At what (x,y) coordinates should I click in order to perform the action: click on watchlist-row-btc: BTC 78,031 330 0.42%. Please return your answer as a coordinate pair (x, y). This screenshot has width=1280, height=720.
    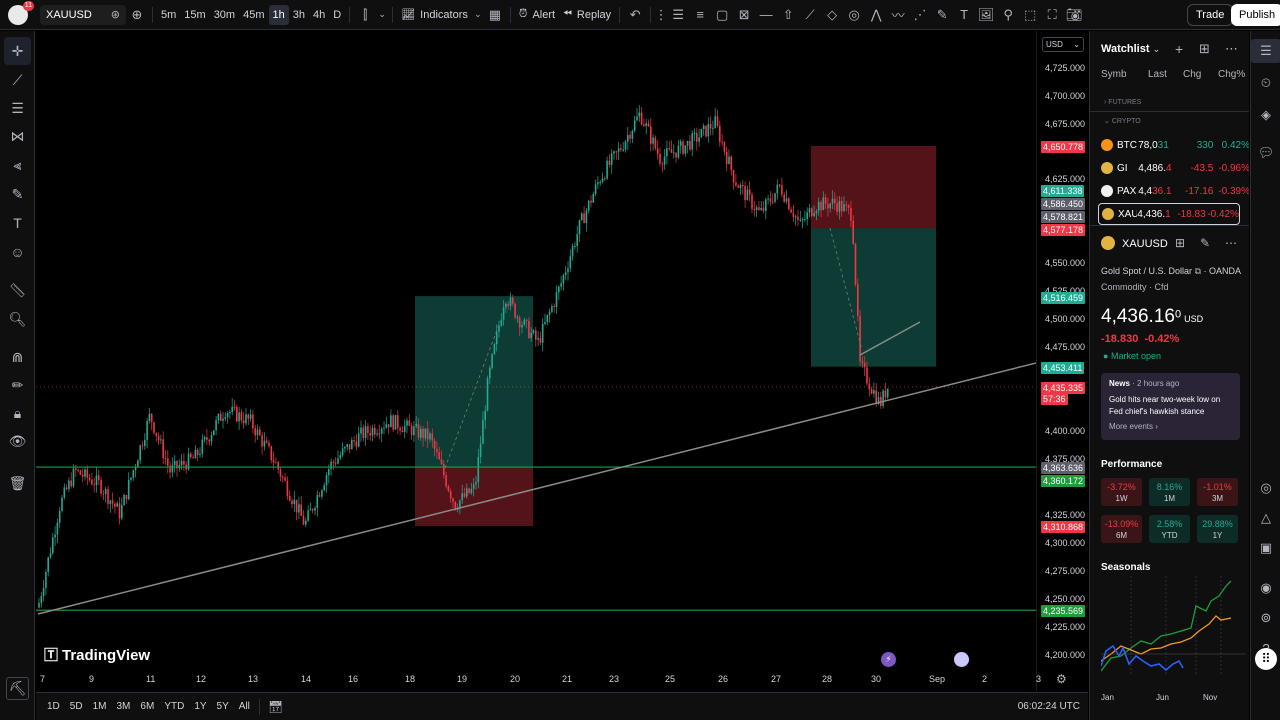
    Looking at the image, I should click on (1169, 145).